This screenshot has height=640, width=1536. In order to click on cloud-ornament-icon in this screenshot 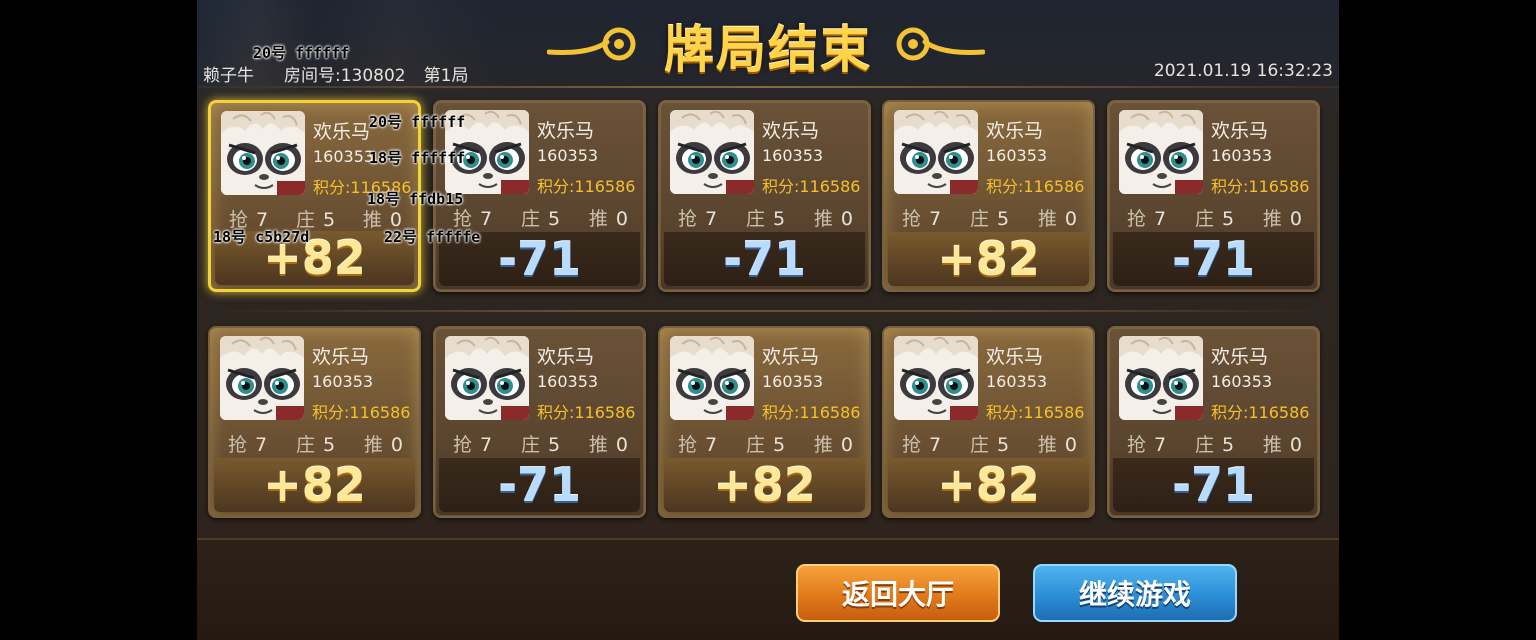, I will do `click(940, 44)`.